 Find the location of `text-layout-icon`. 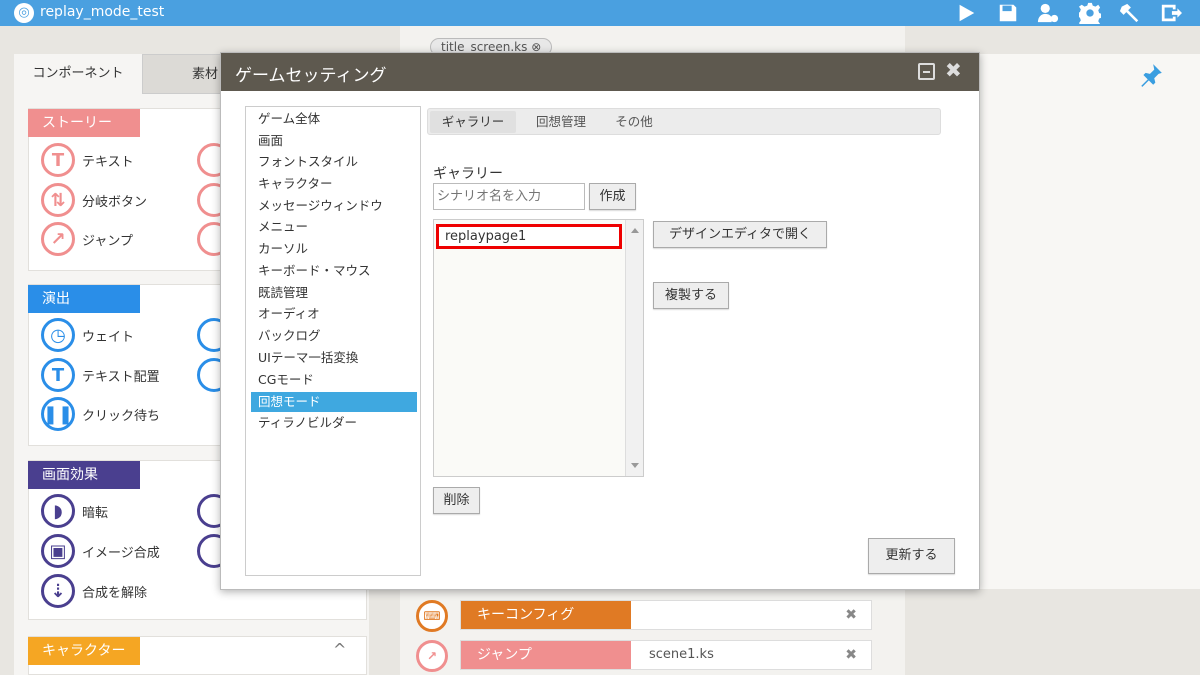

text-layout-icon is located at coordinates (209, 375).